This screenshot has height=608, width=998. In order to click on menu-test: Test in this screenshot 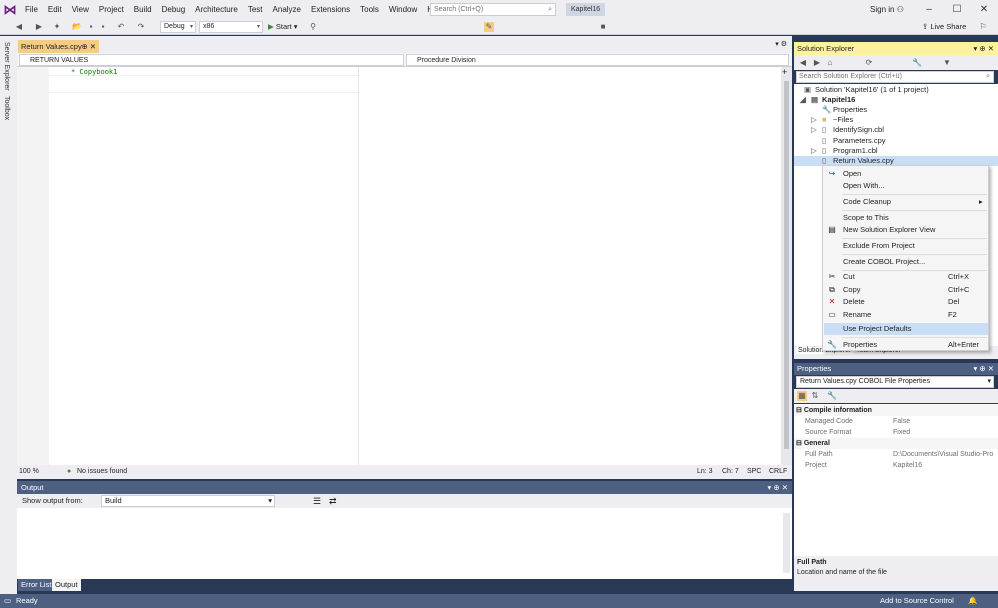, I will do `click(255, 9)`.